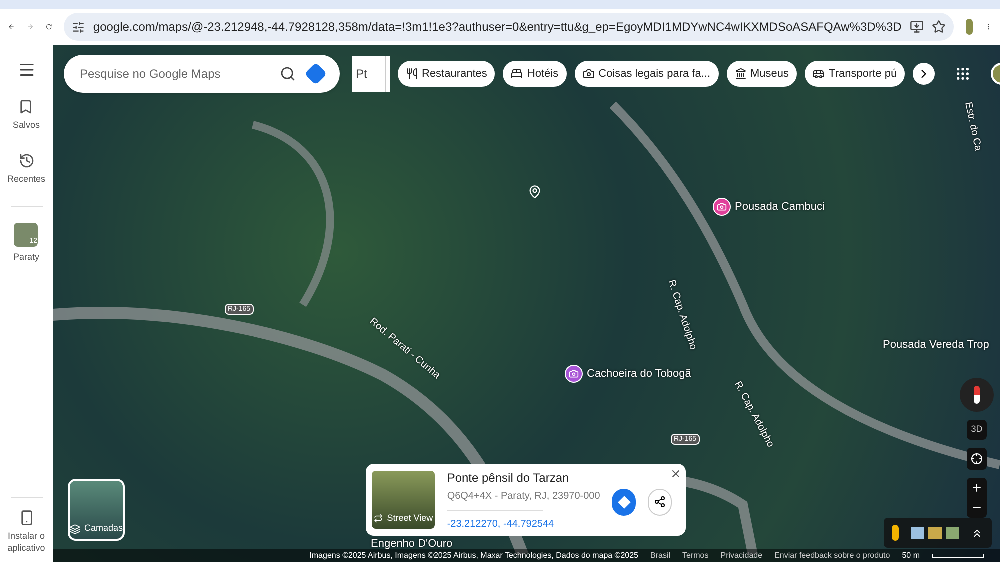 The image size is (1000, 562). What do you see at coordinates (27, 70) in the screenshot?
I see `menu-icon` at bounding box center [27, 70].